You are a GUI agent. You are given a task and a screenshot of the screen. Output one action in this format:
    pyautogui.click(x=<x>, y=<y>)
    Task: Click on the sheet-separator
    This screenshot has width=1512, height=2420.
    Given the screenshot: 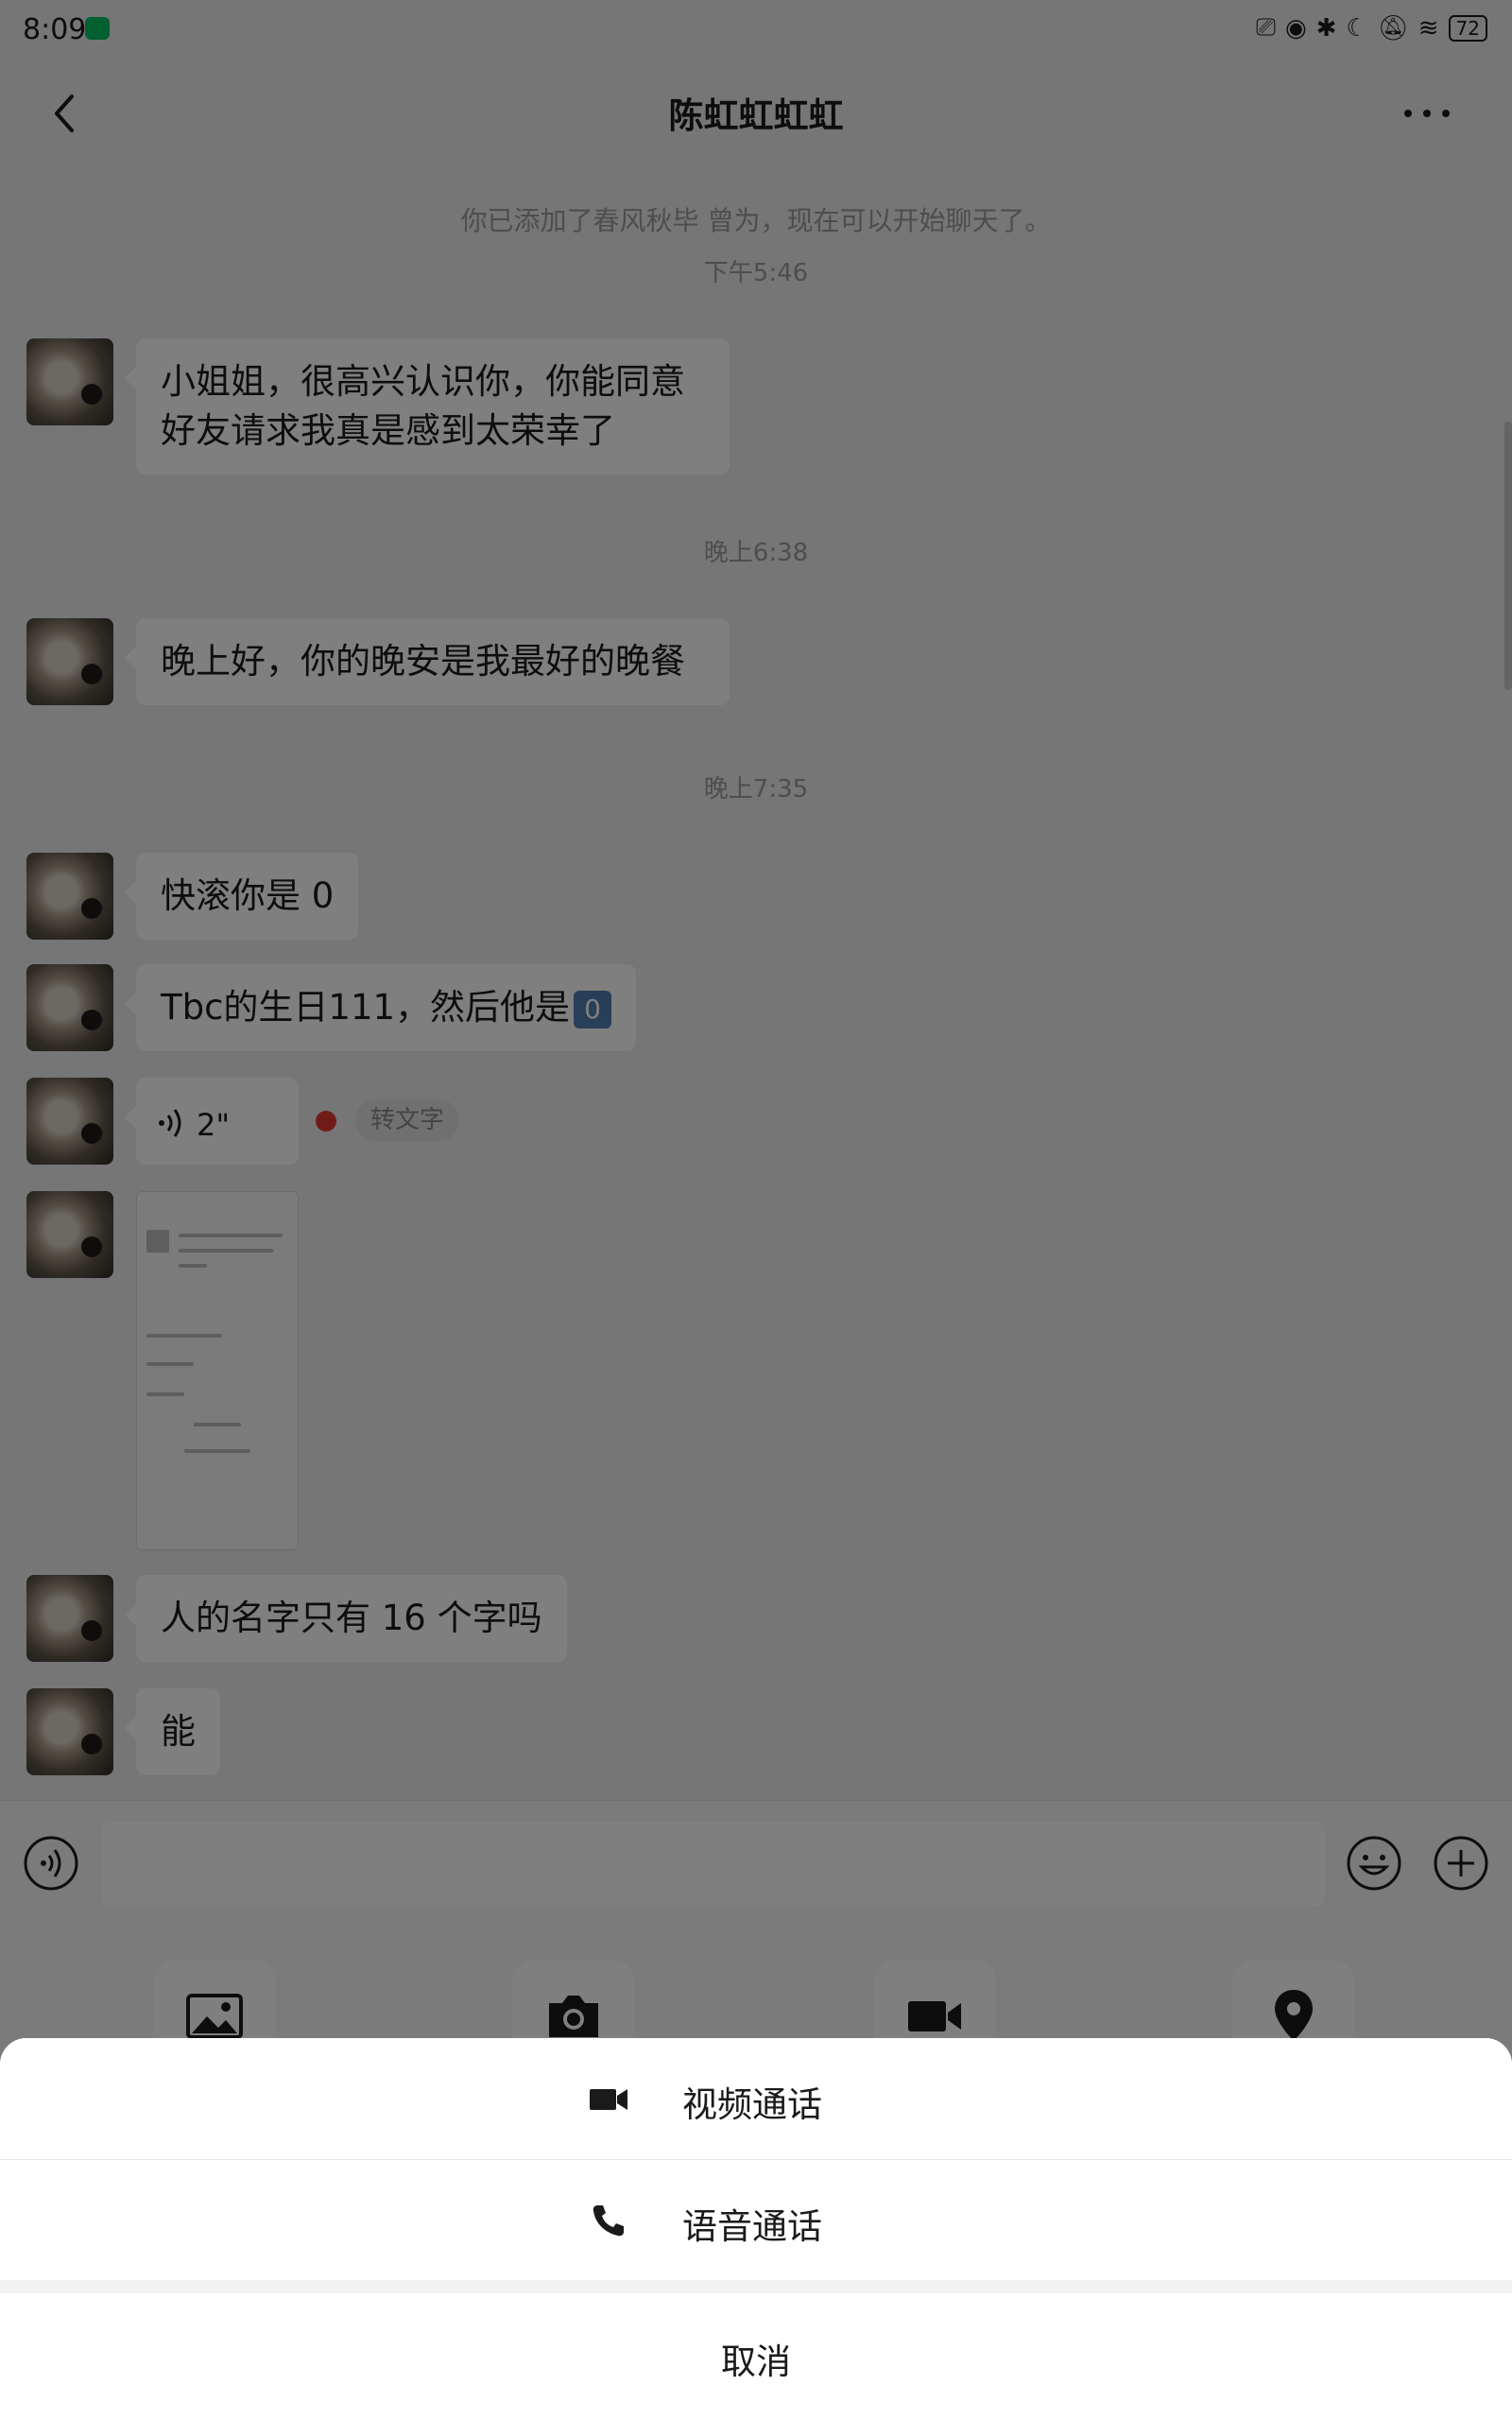 What is the action you would take?
    pyautogui.click(x=756, y=2287)
    